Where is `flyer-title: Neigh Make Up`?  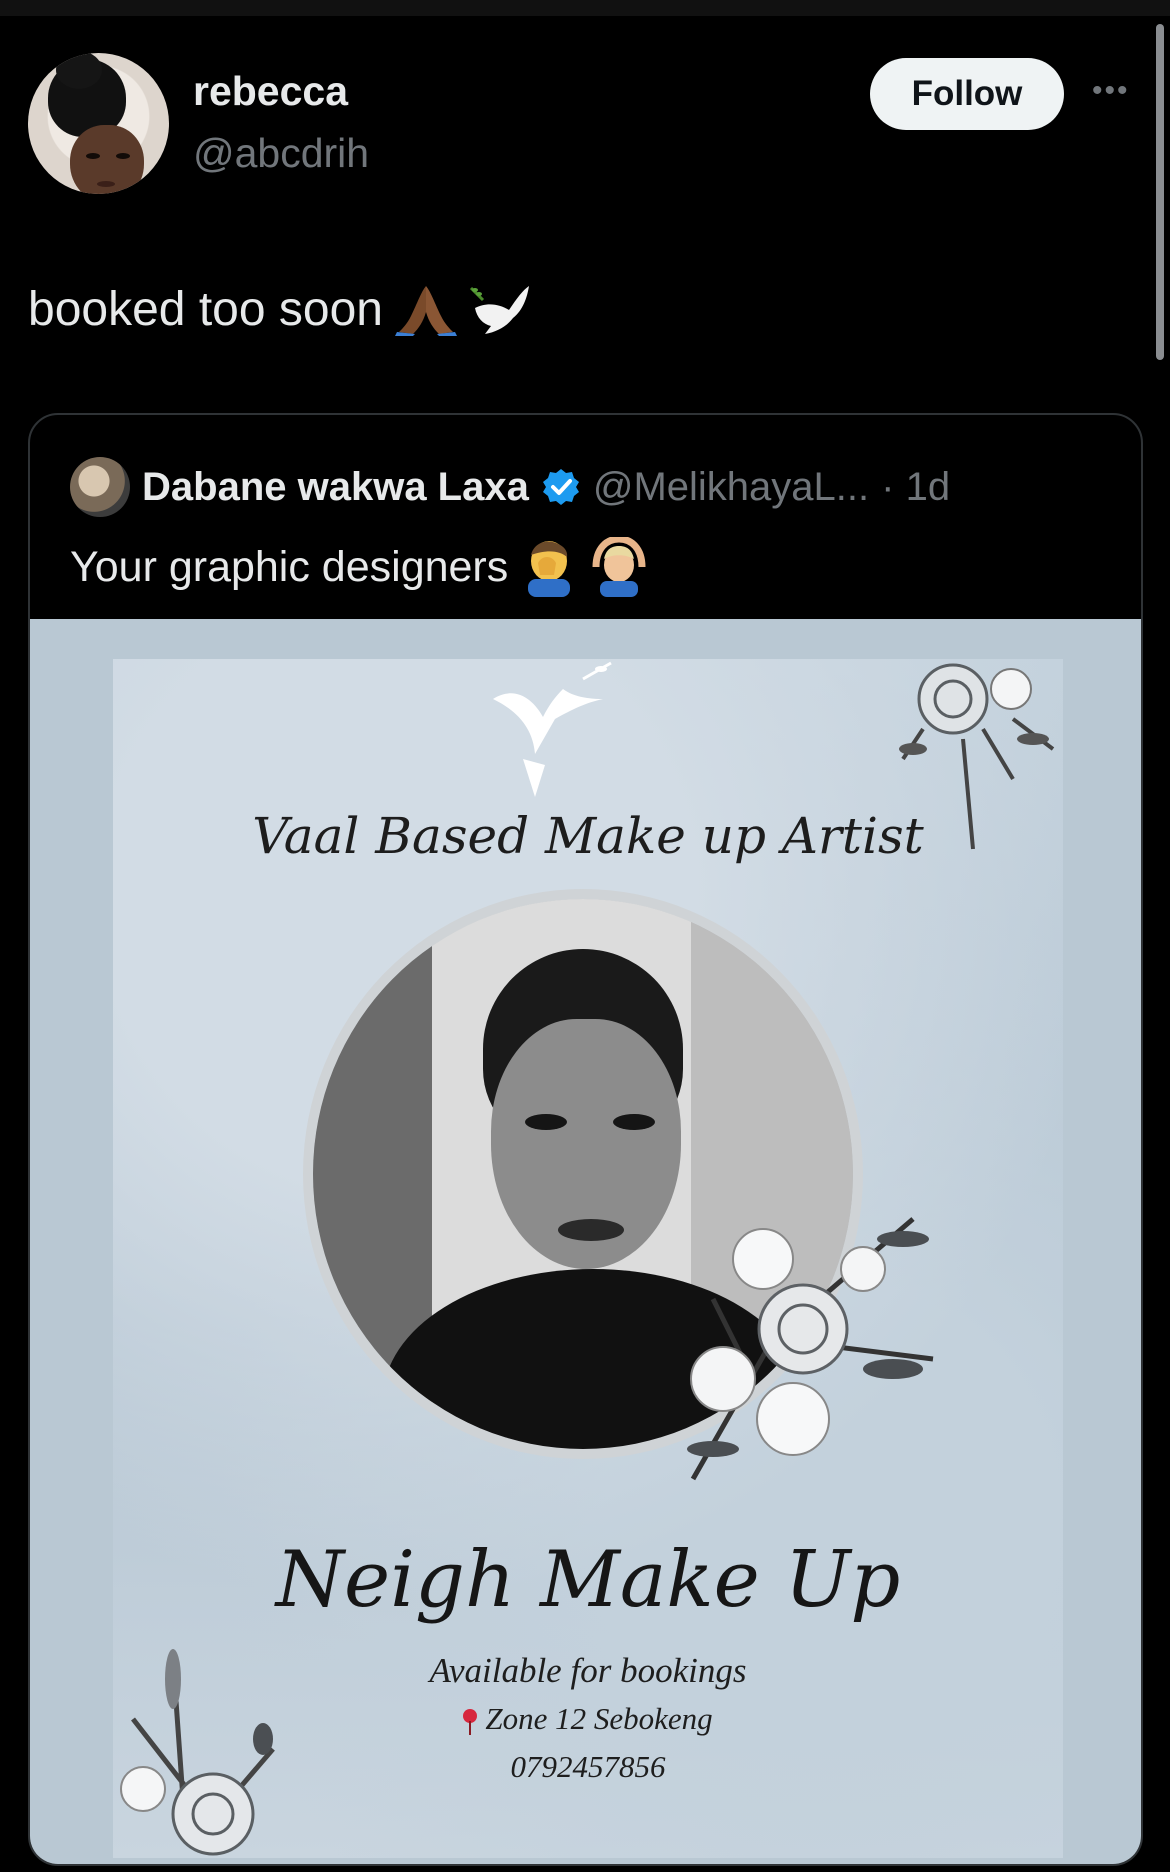
flyer-title: Neigh Make Up is located at coordinates (588, 1580).